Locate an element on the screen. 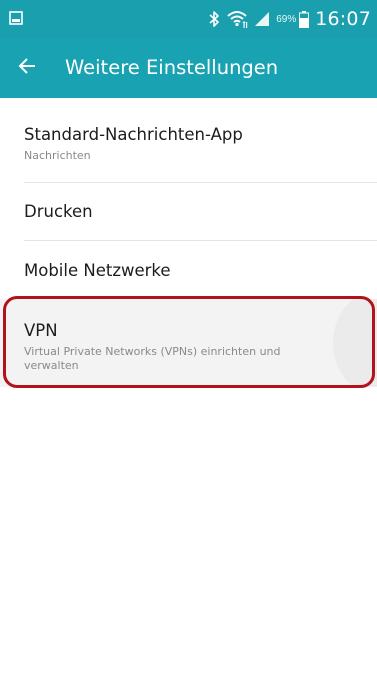 The image size is (377, 673). page-title: Weitere Einstellungen is located at coordinates (172, 67).